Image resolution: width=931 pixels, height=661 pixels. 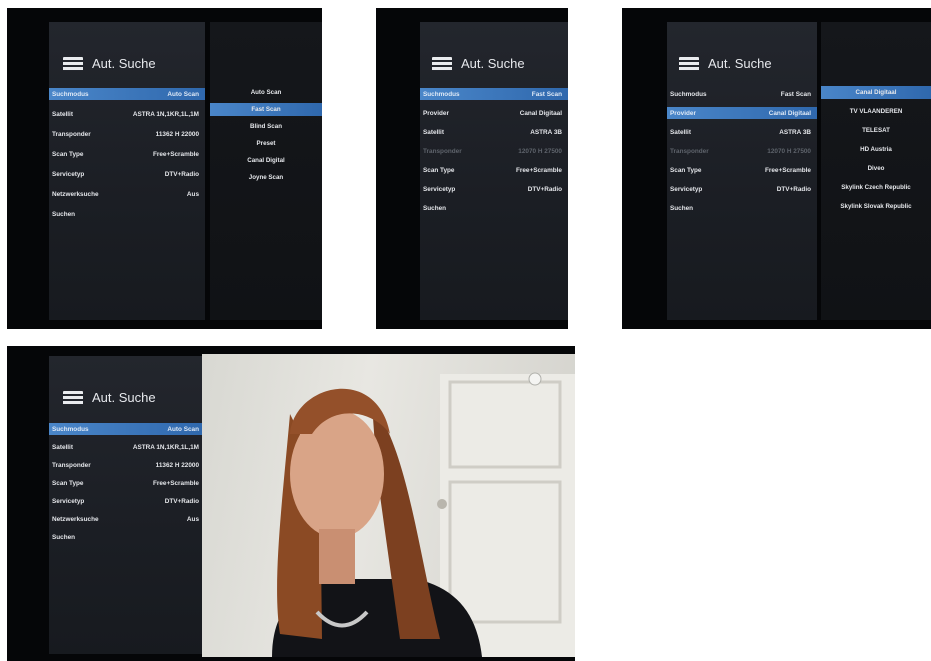 What do you see at coordinates (876, 130) in the screenshot?
I see `option-telesat: TELESAT` at bounding box center [876, 130].